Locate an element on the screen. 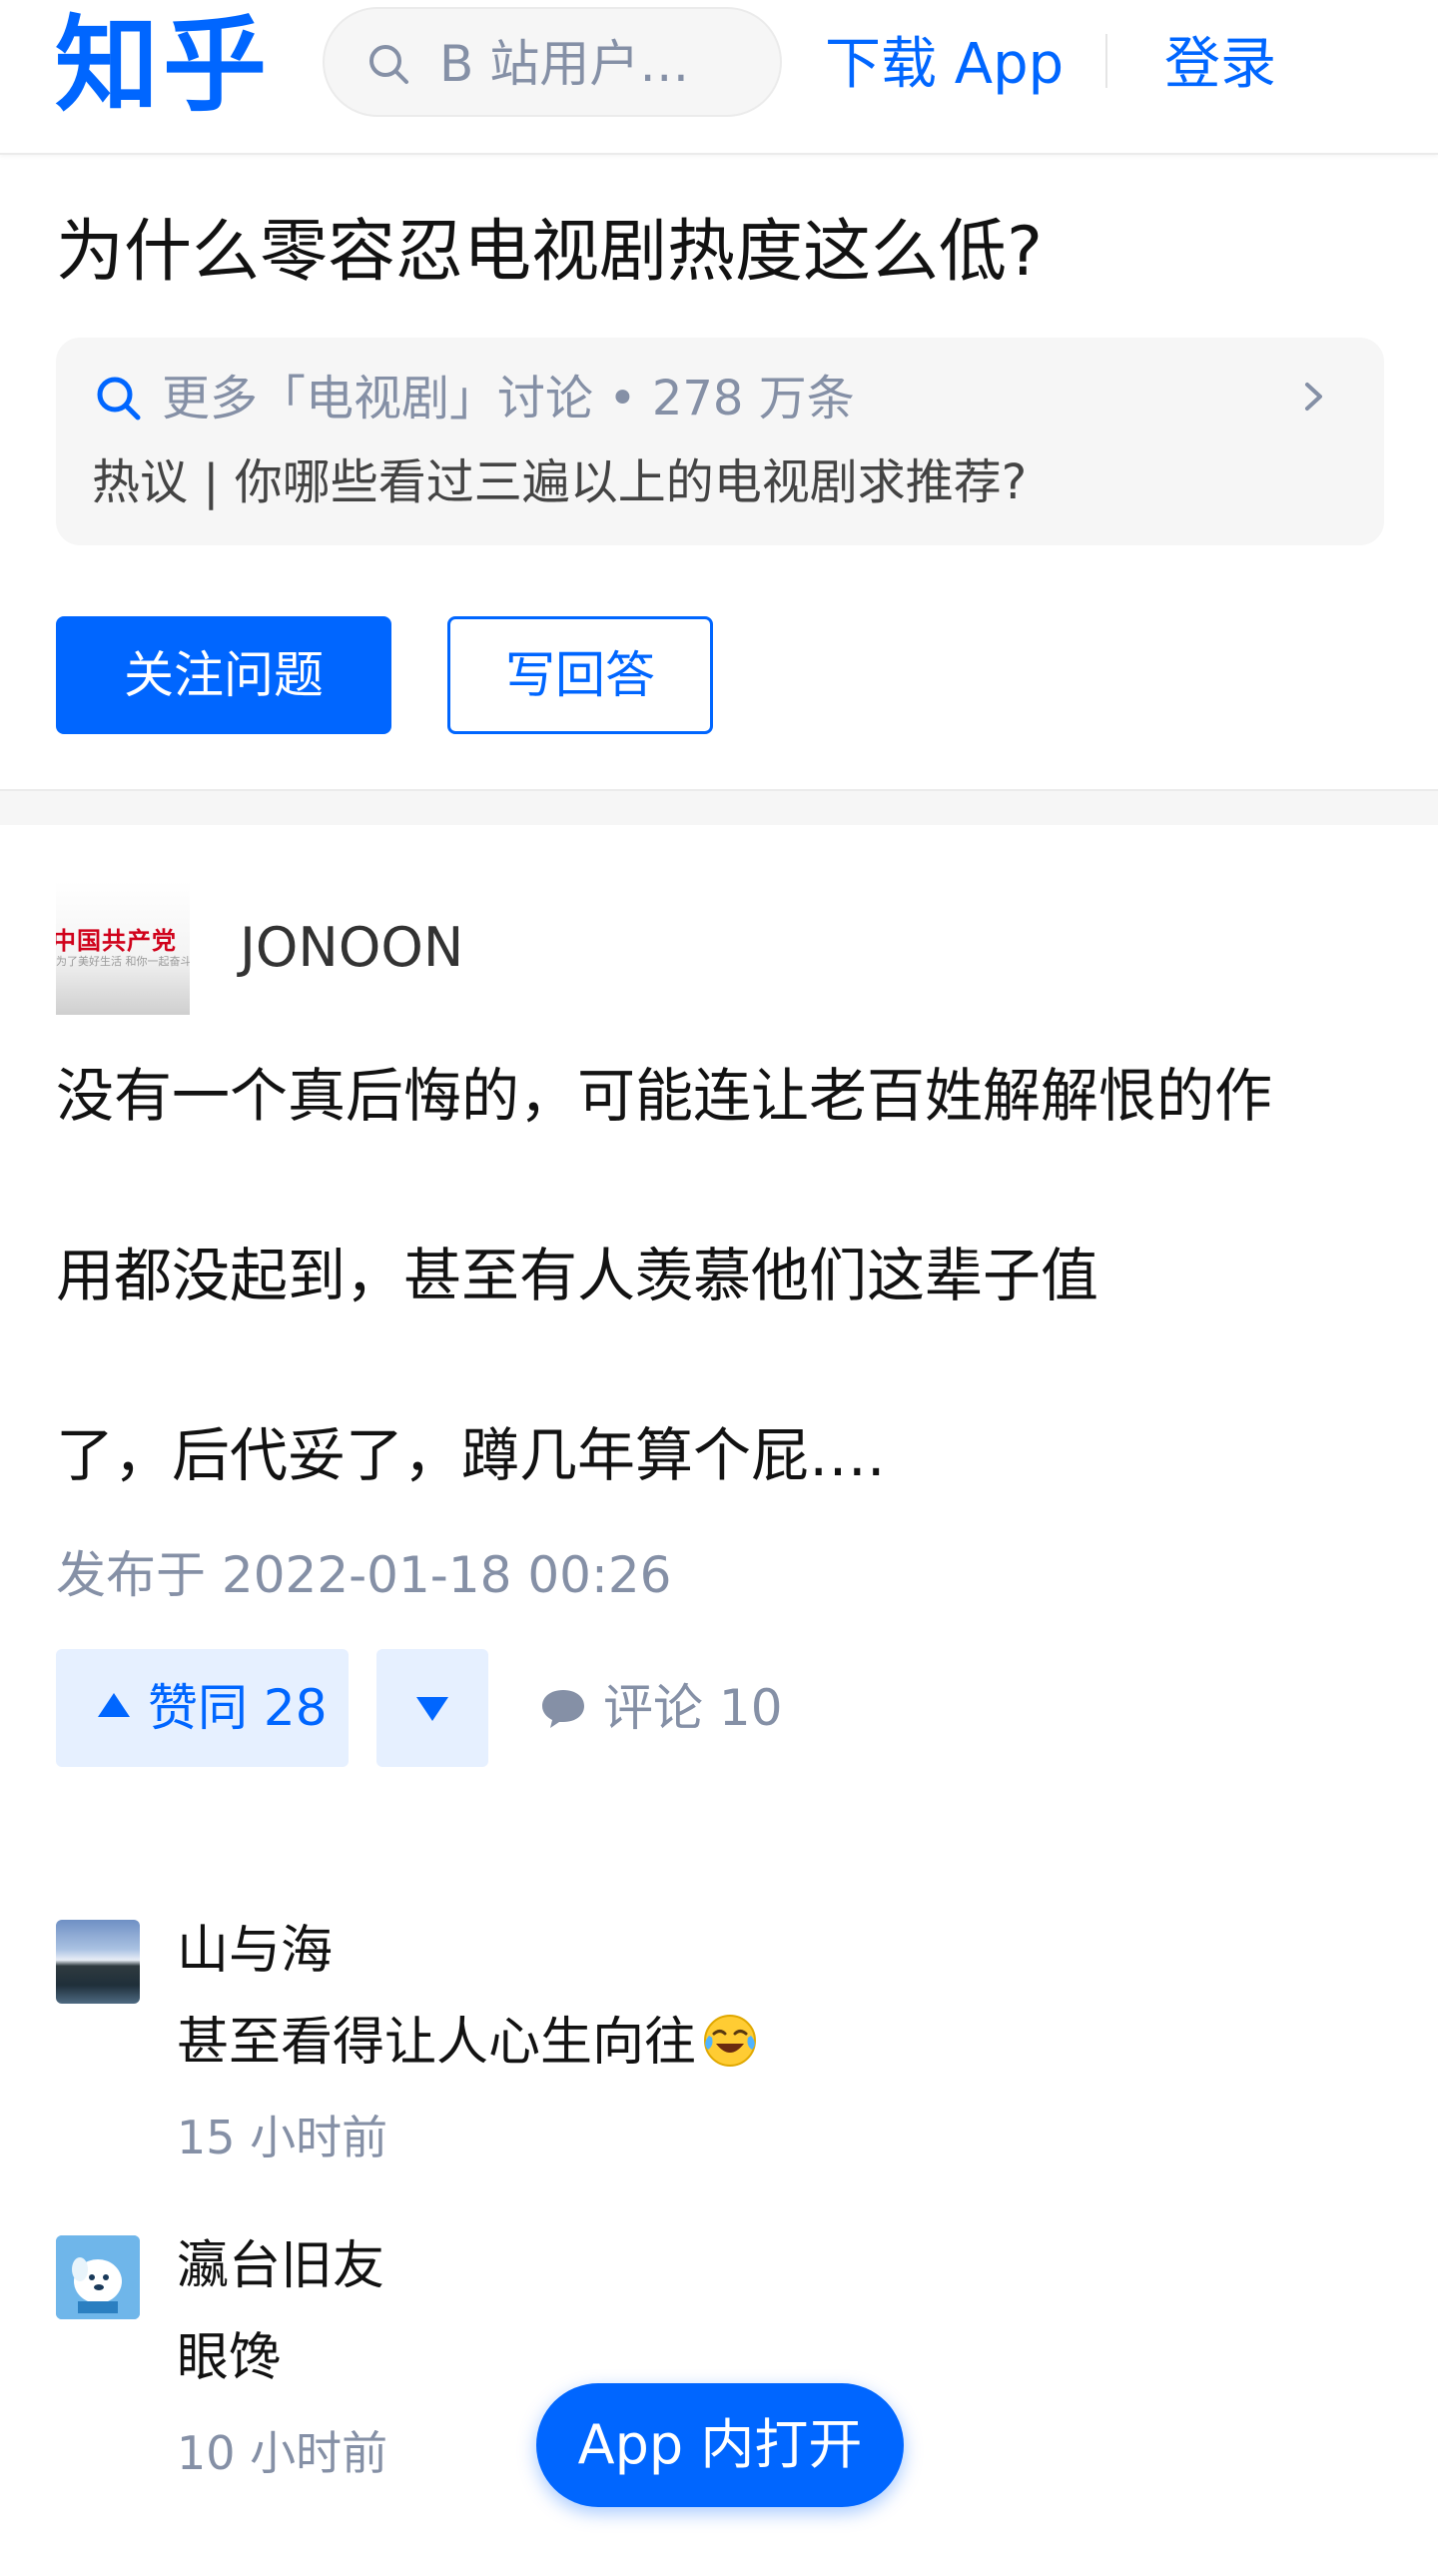  upvote-button: 赞同 28 is located at coordinates (202, 1708).